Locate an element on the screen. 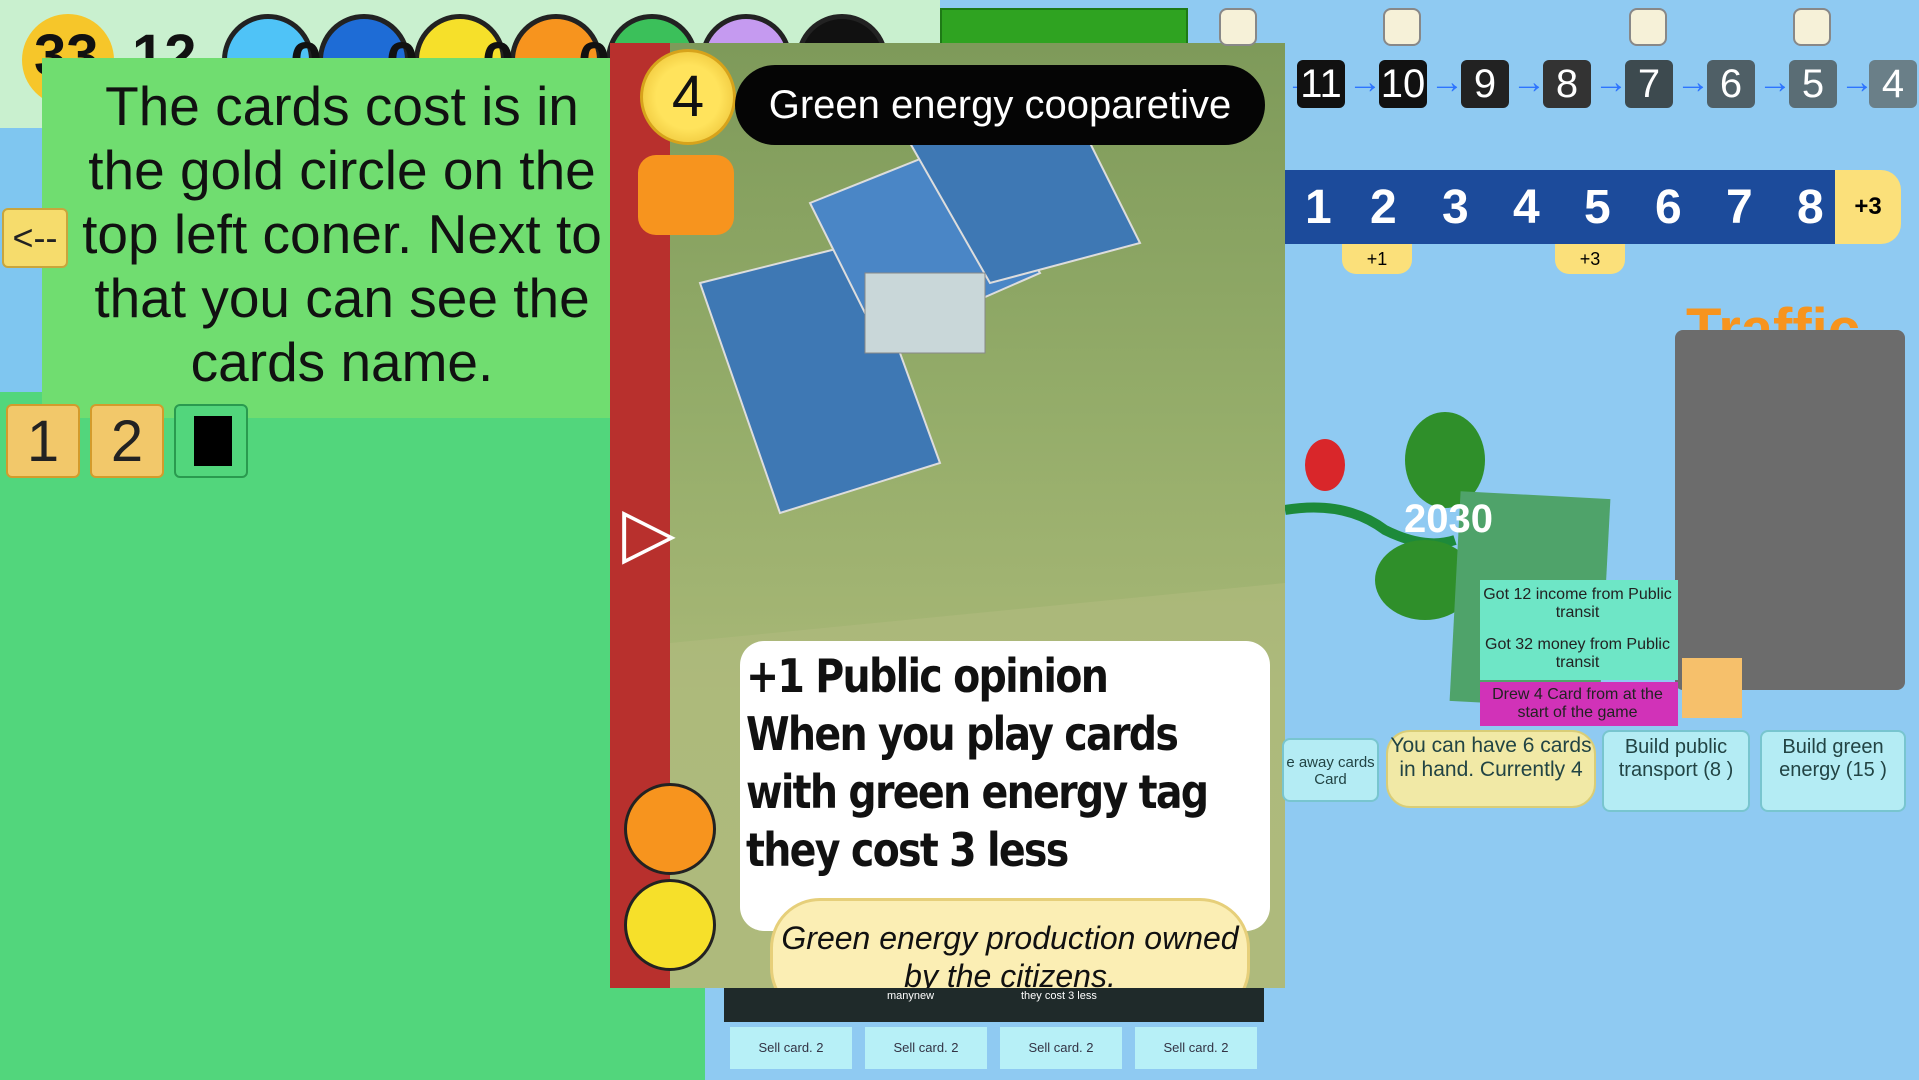 The image size is (1919, 1080). mini-card-text: they cost 3 less is located at coordinates (1059, 996).